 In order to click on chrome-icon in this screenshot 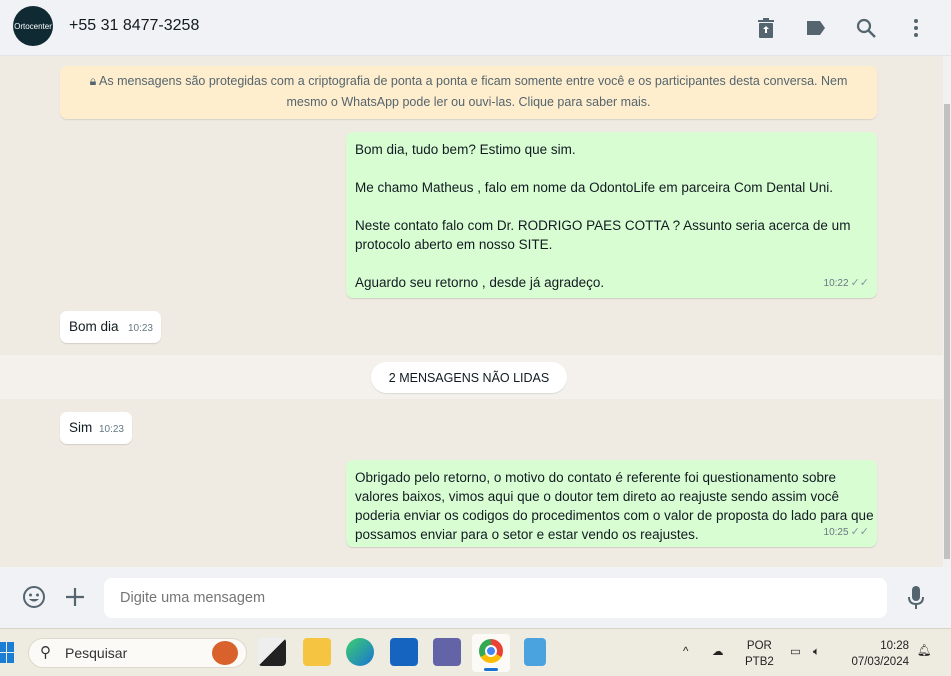, I will do `click(491, 651)`.